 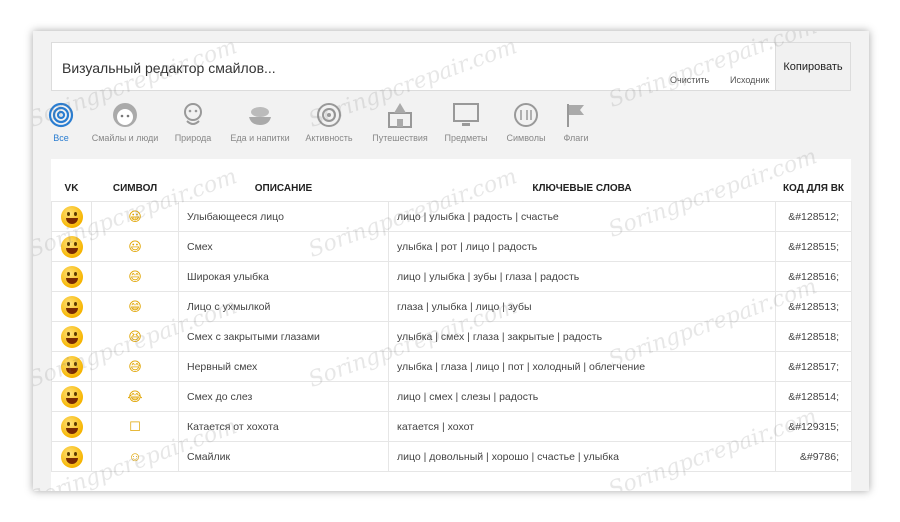 What do you see at coordinates (813, 396) in the screenshot?
I see `code-cell: &#128514;` at bounding box center [813, 396].